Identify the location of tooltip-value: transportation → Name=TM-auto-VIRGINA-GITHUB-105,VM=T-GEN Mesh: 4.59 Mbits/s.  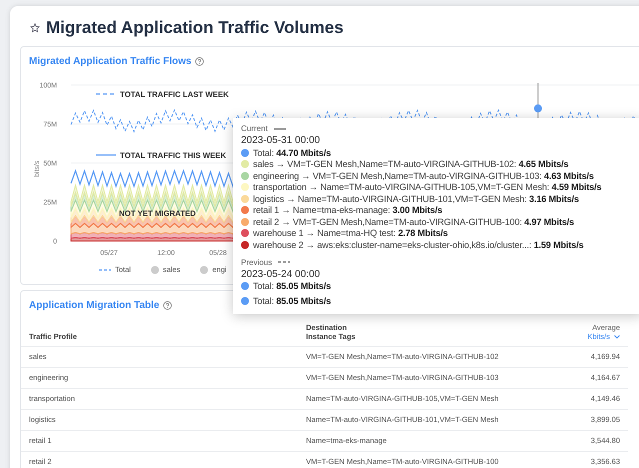
(427, 187).